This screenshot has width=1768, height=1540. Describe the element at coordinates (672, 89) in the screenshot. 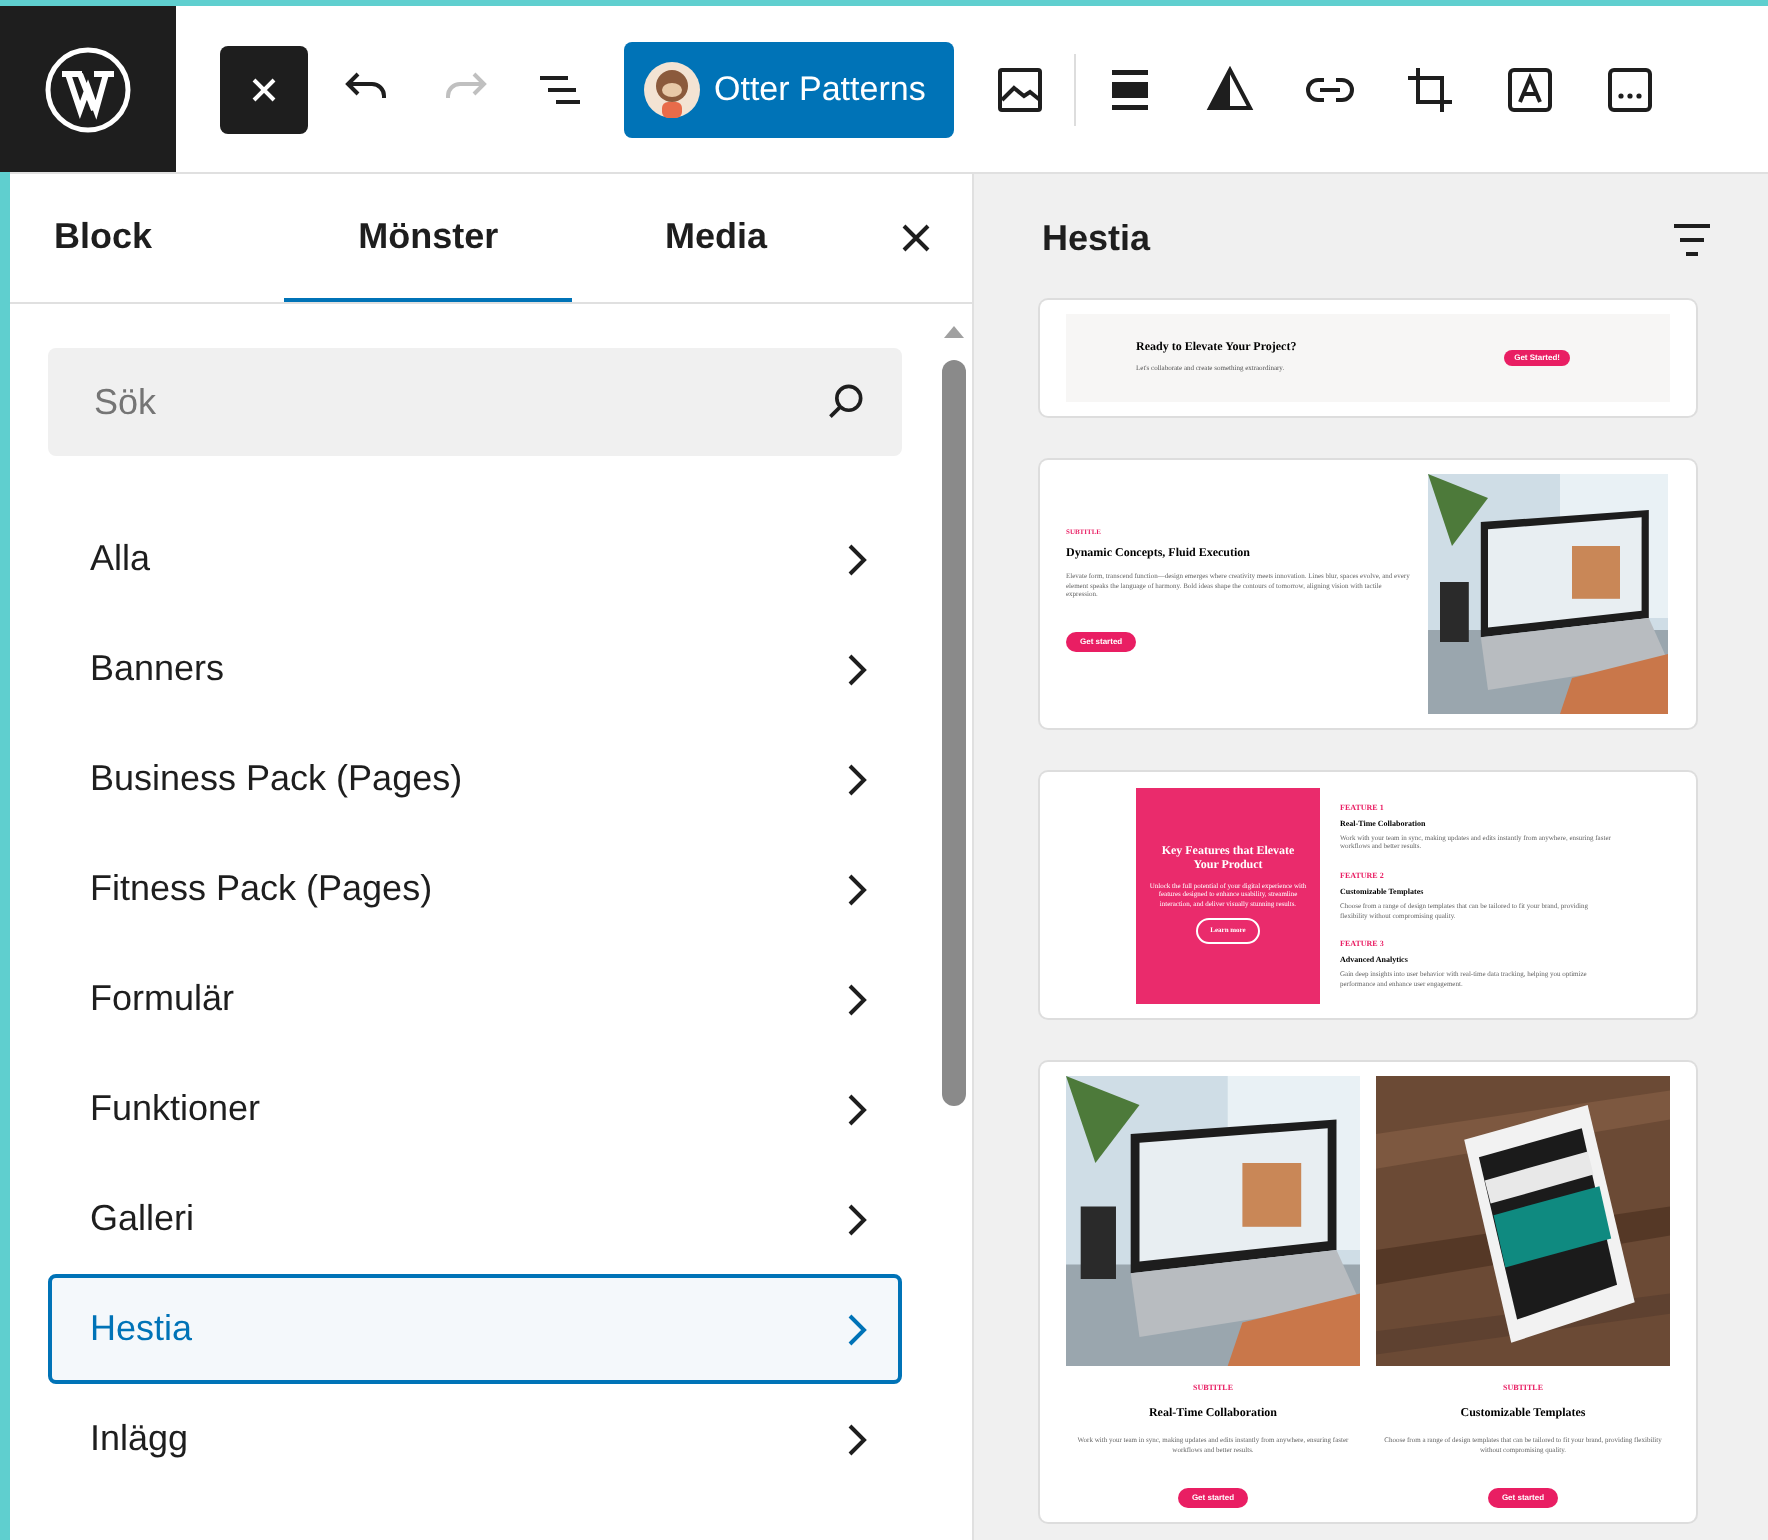

I see `otter-avatar-icon` at that location.